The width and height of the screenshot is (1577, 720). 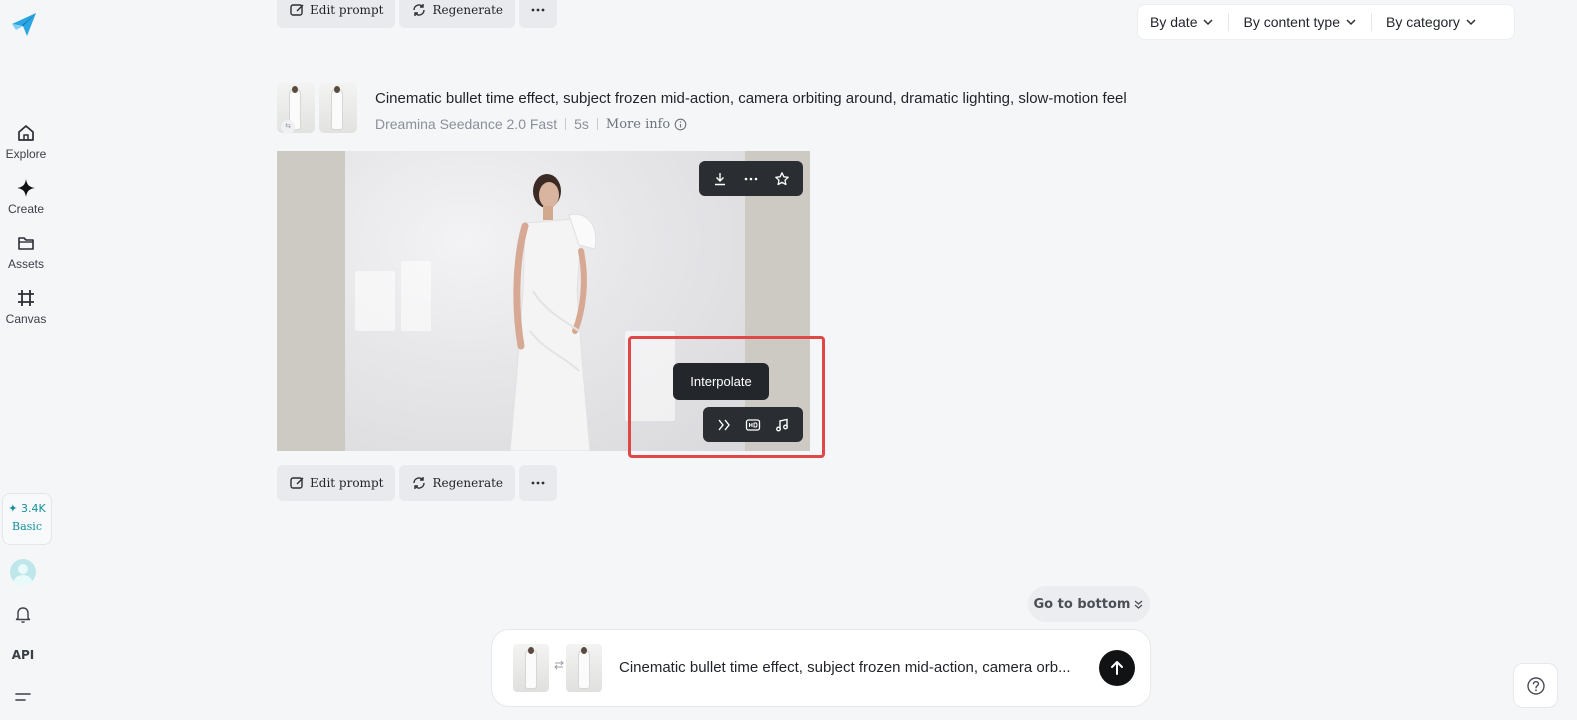 I want to click on video-frame, so click(x=545, y=301).